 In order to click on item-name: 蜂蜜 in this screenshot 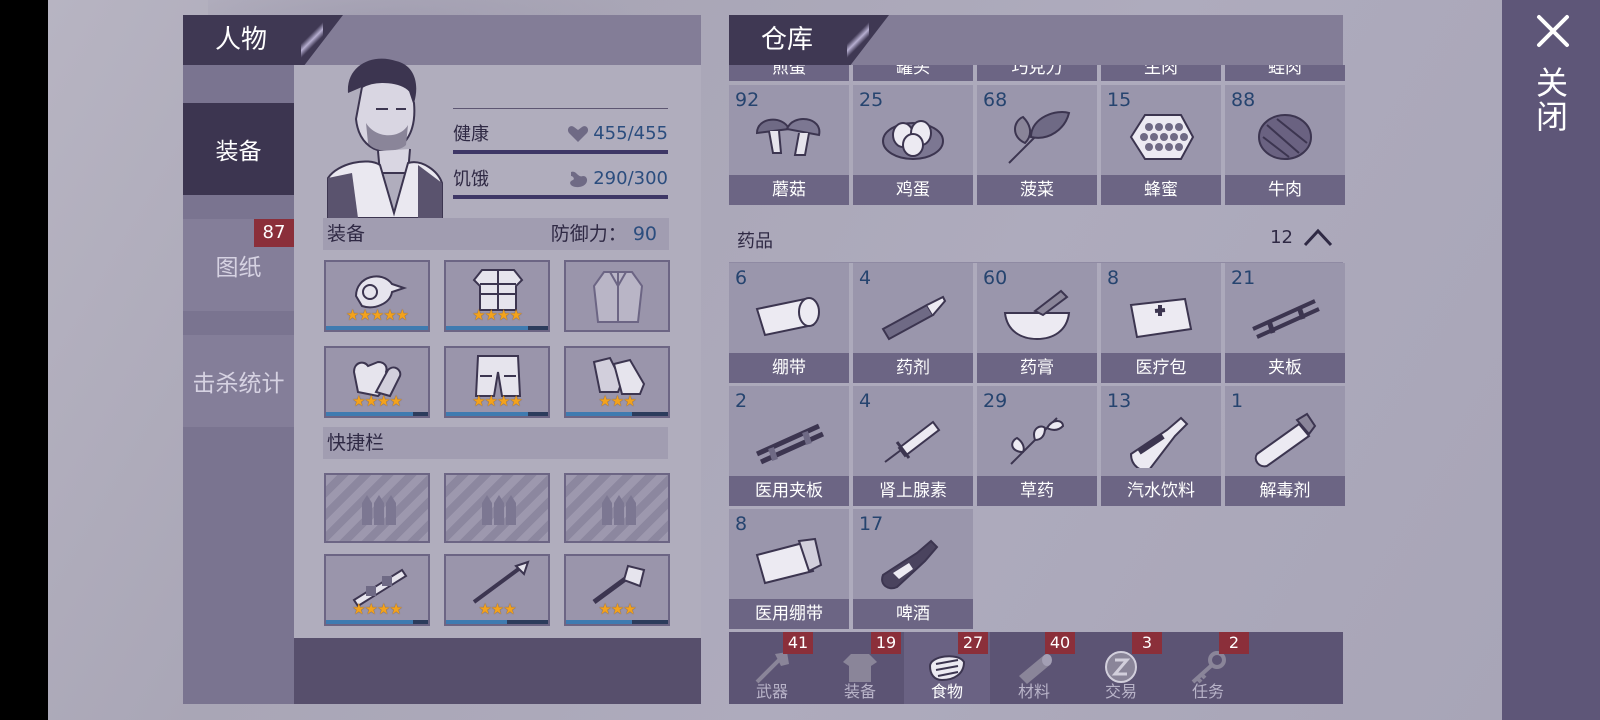, I will do `click(1161, 190)`.